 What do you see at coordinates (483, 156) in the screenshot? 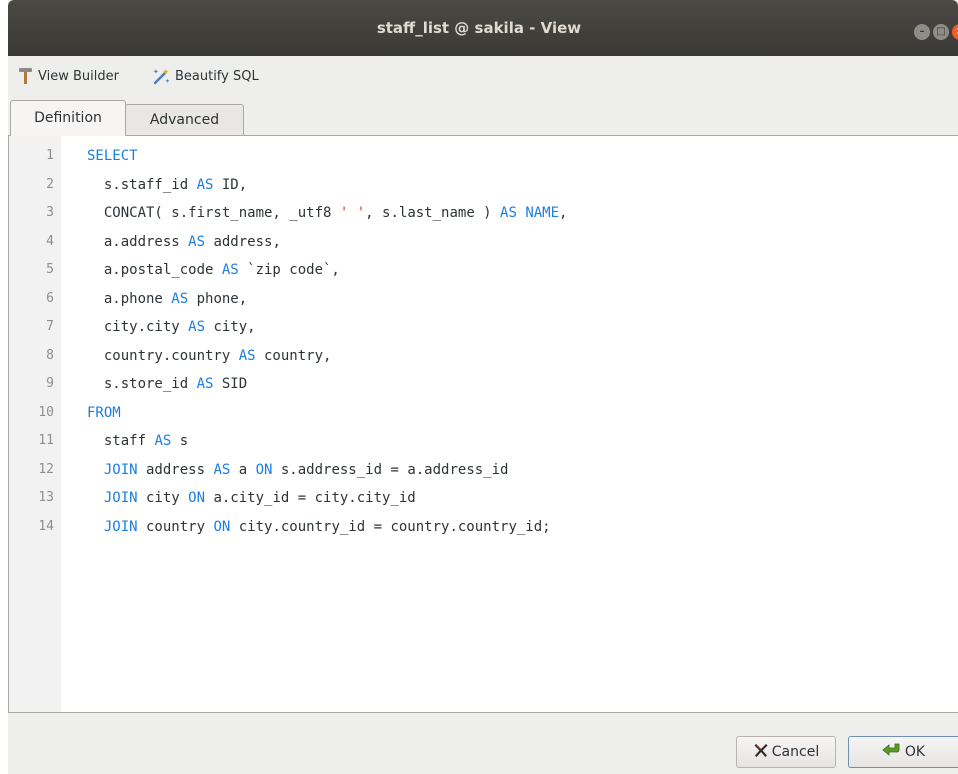
I see `code-line: 1 SELECT` at bounding box center [483, 156].